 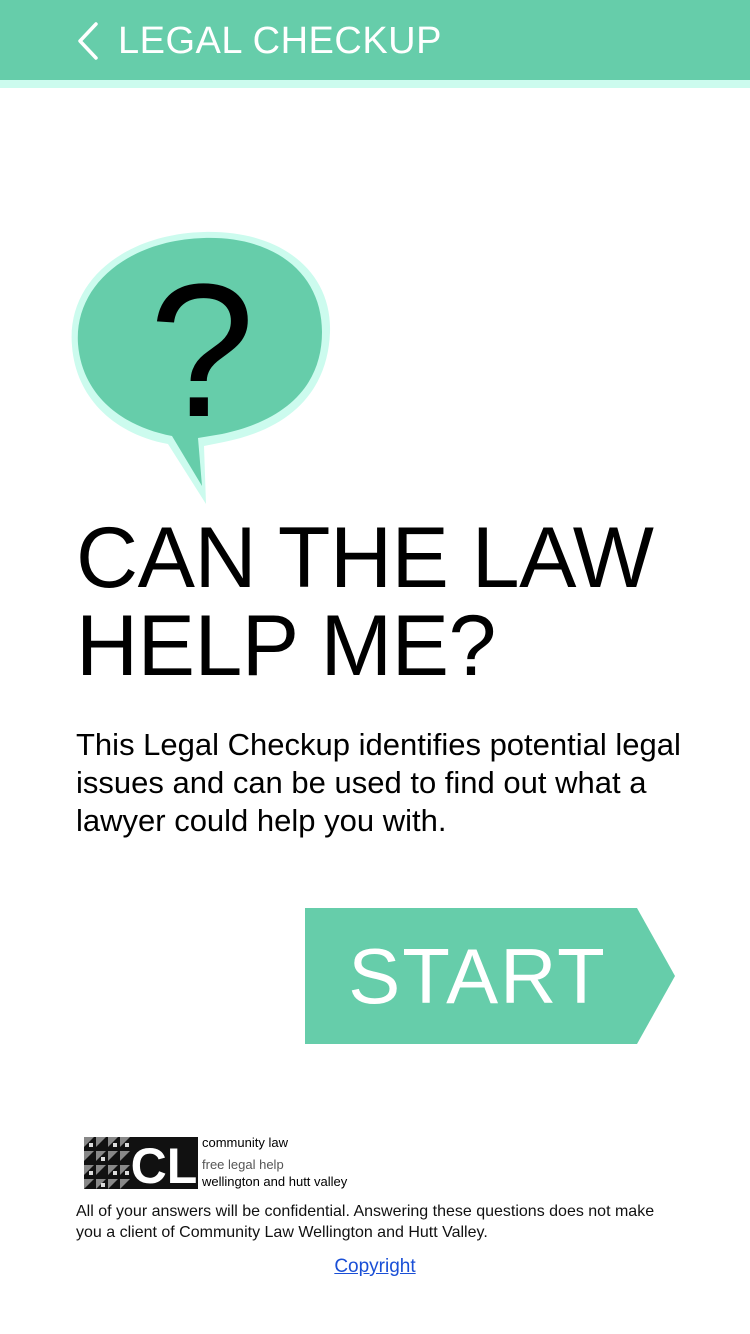 What do you see at coordinates (202, 351) in the screenshot?
I see `question-mark-glyph: ?` at bounding box center [202, 351].